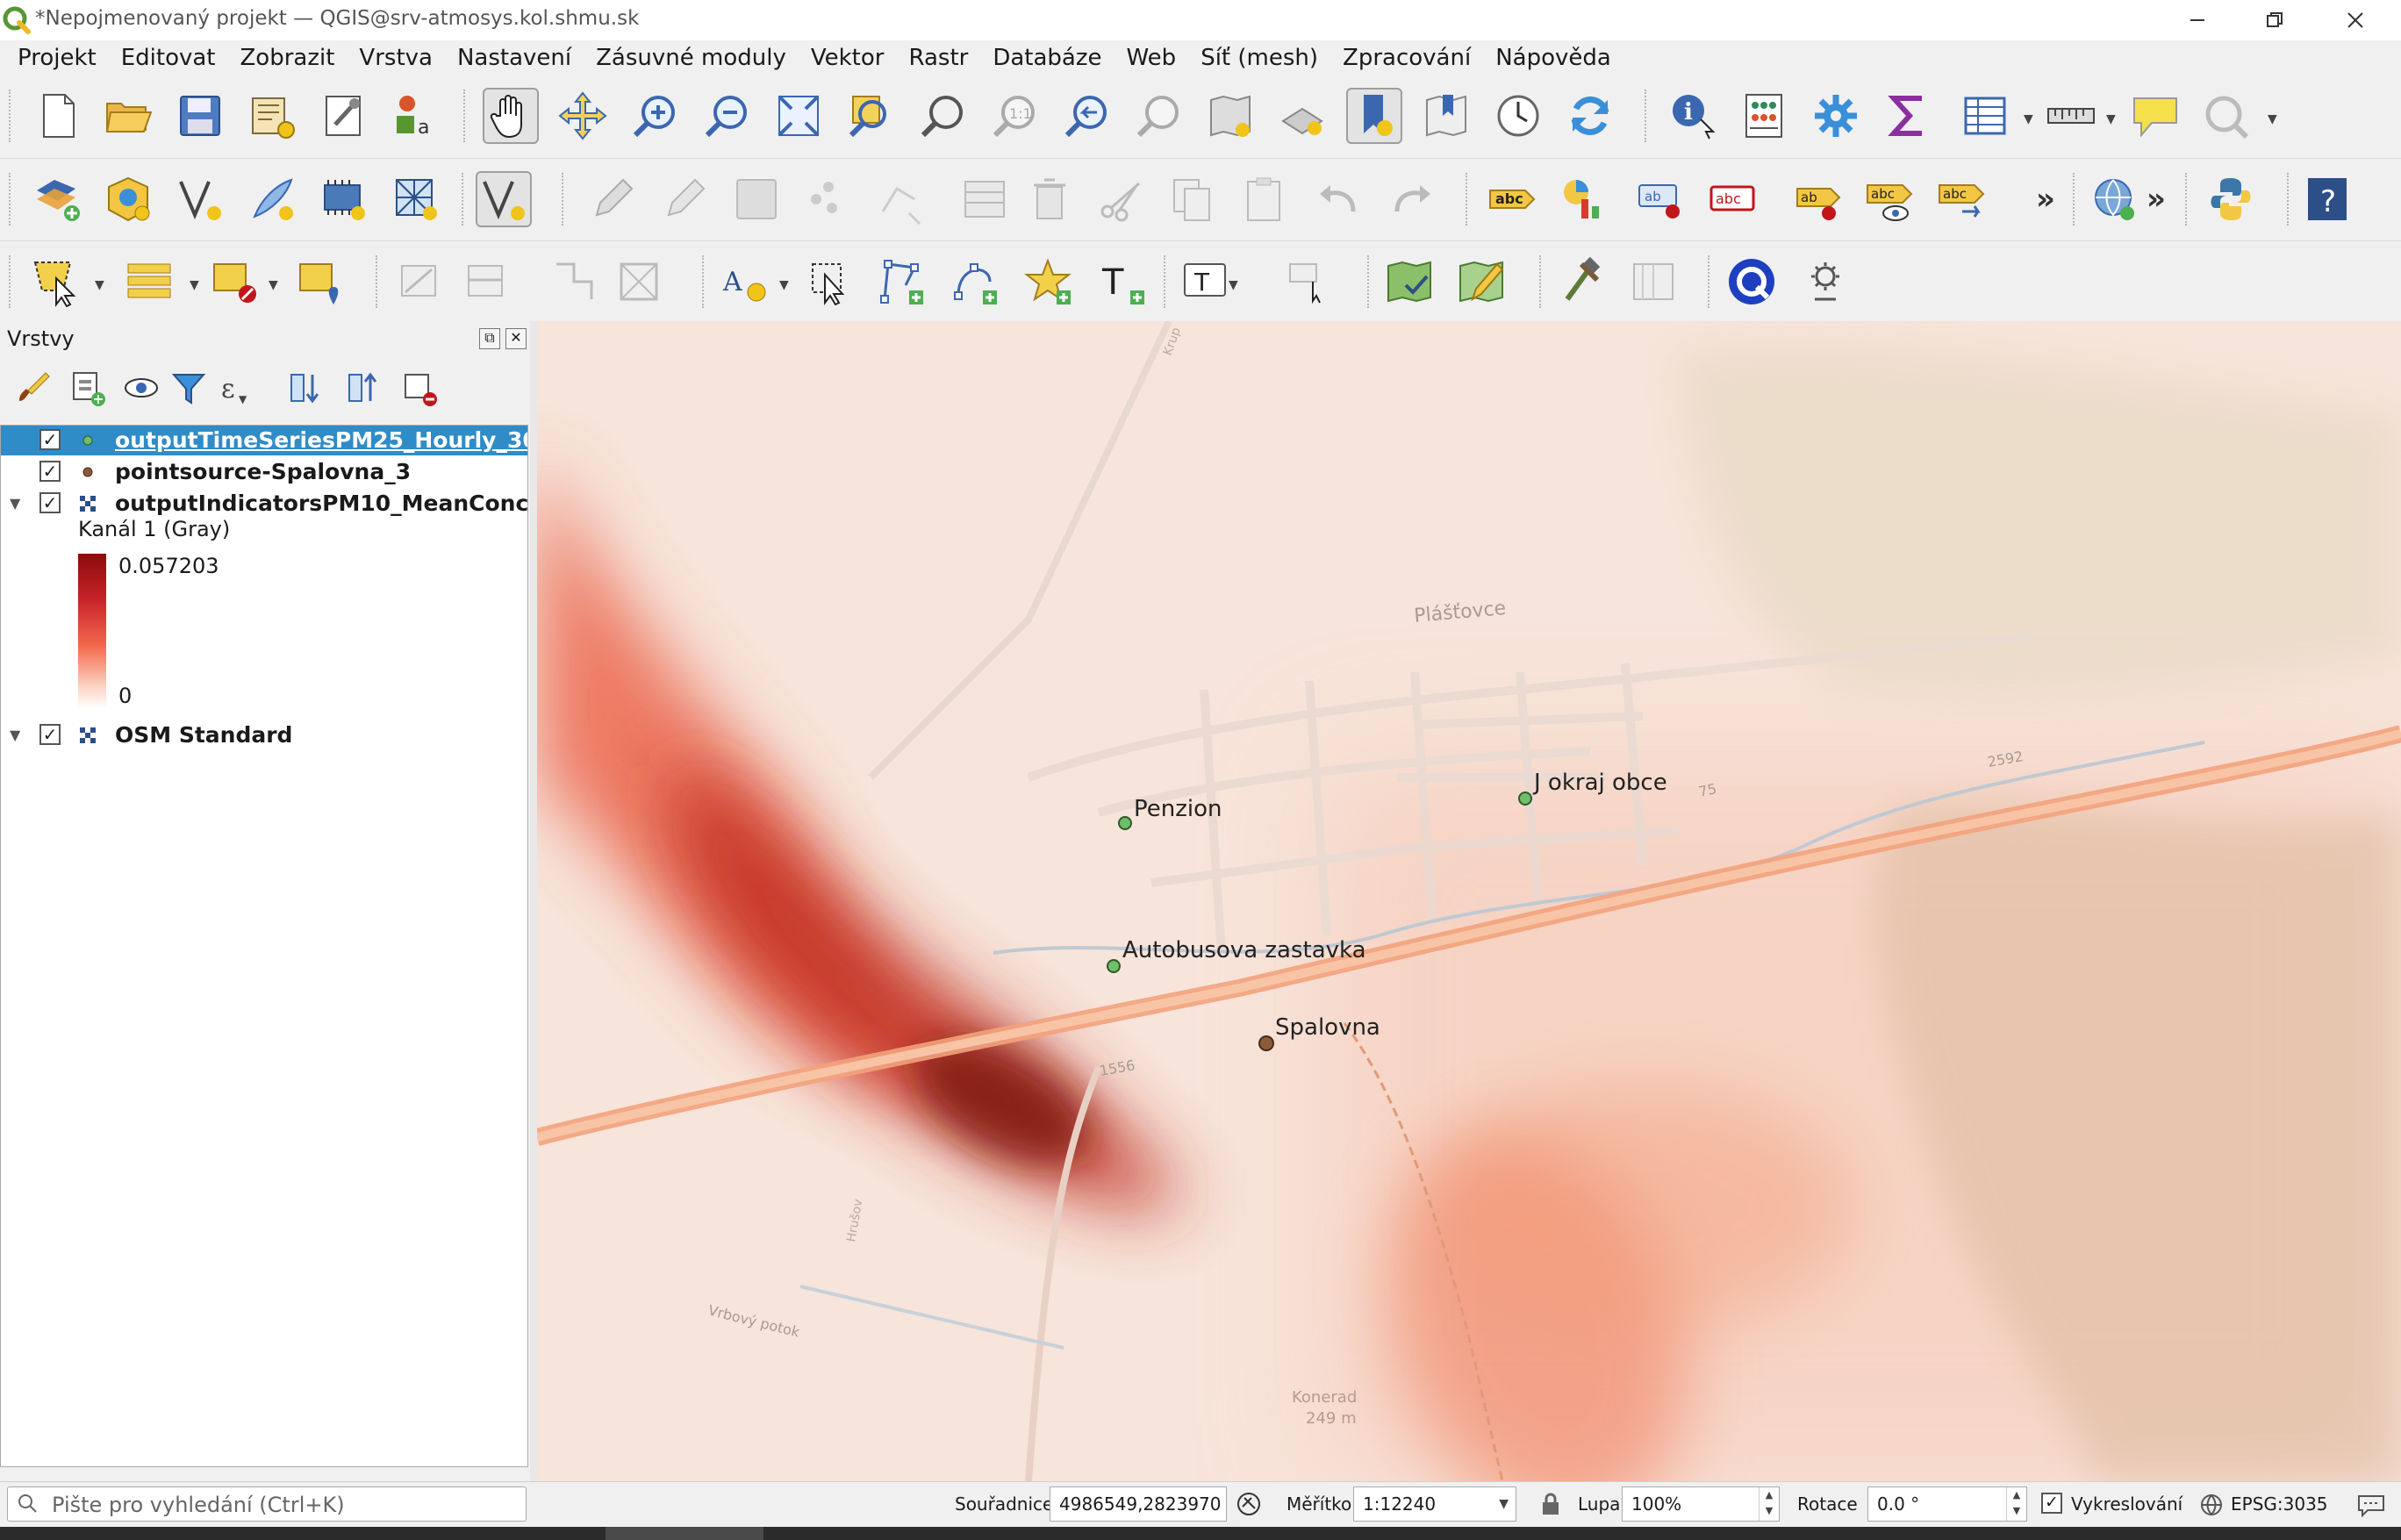  Describe the element at coordinates (200, 199) in the screenshot. I see `new-shapefile-button` at that location.